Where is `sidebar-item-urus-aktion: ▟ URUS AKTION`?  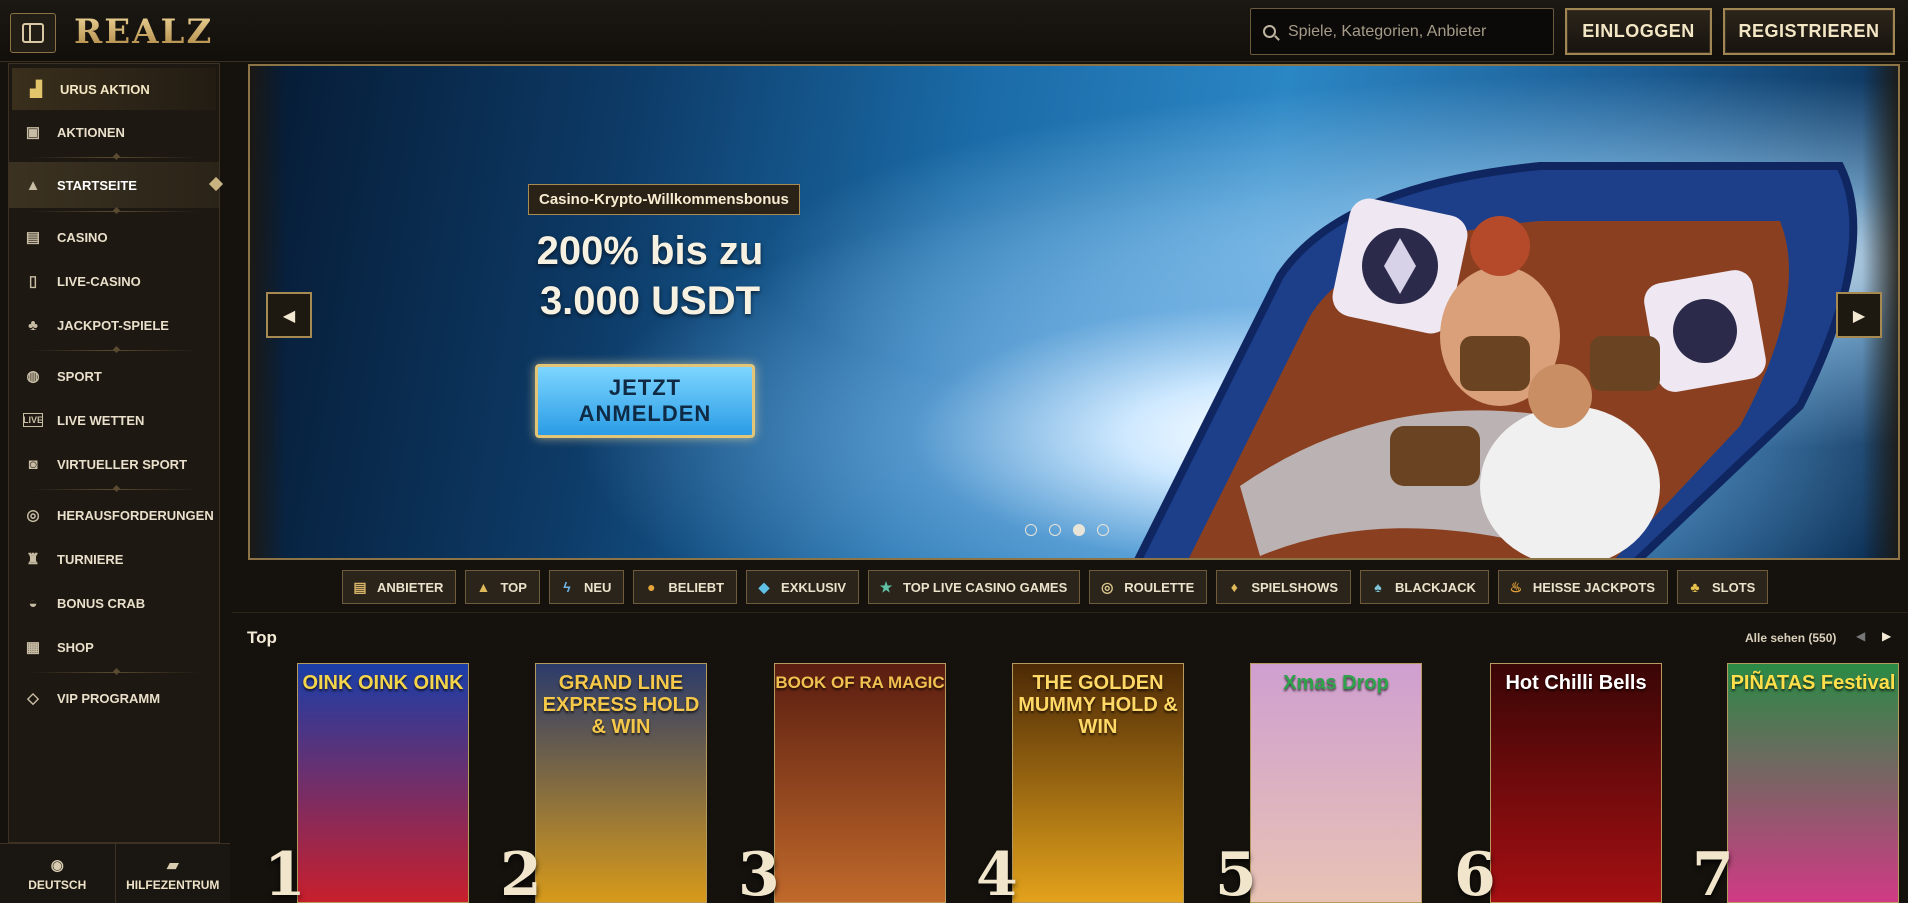 sidebar-item-urus-aktion: ▟ URUS AKTION is located at coordinates (114, 89).